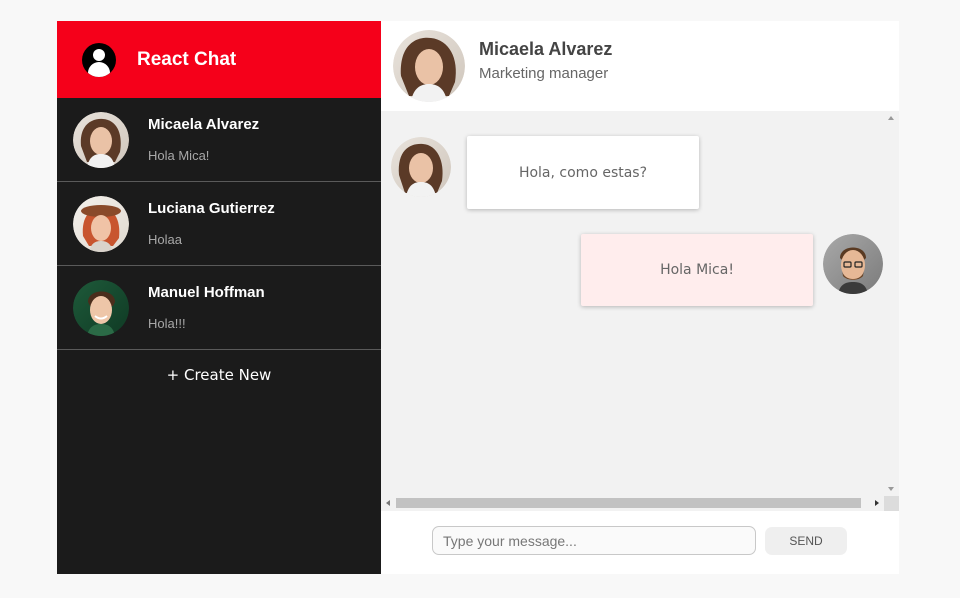 The image size is (960, 598). What do you see at coordinates (167, 323) in the screenshot?
I see `conversation-preview: Hola!!!` at bounding box center [167, 323].